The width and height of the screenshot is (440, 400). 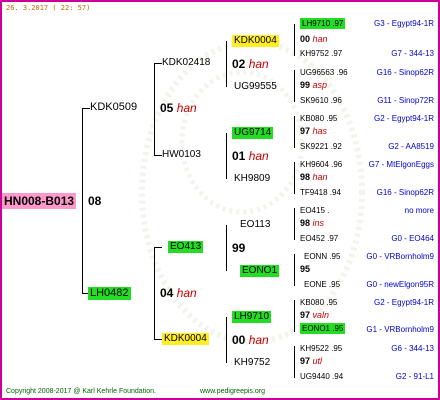 I want to click on gen2-year-2: 01 han, so click(x=250, y=156).